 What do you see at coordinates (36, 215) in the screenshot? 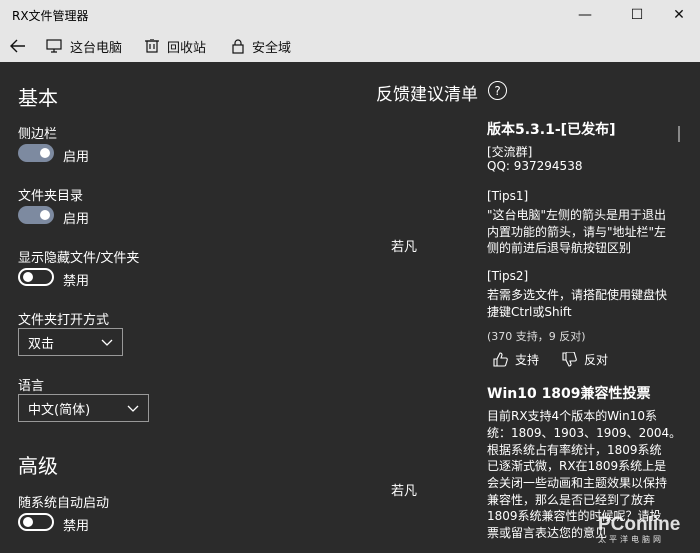
I see `folder-tree-toggle` at bounding box center [36, 215].